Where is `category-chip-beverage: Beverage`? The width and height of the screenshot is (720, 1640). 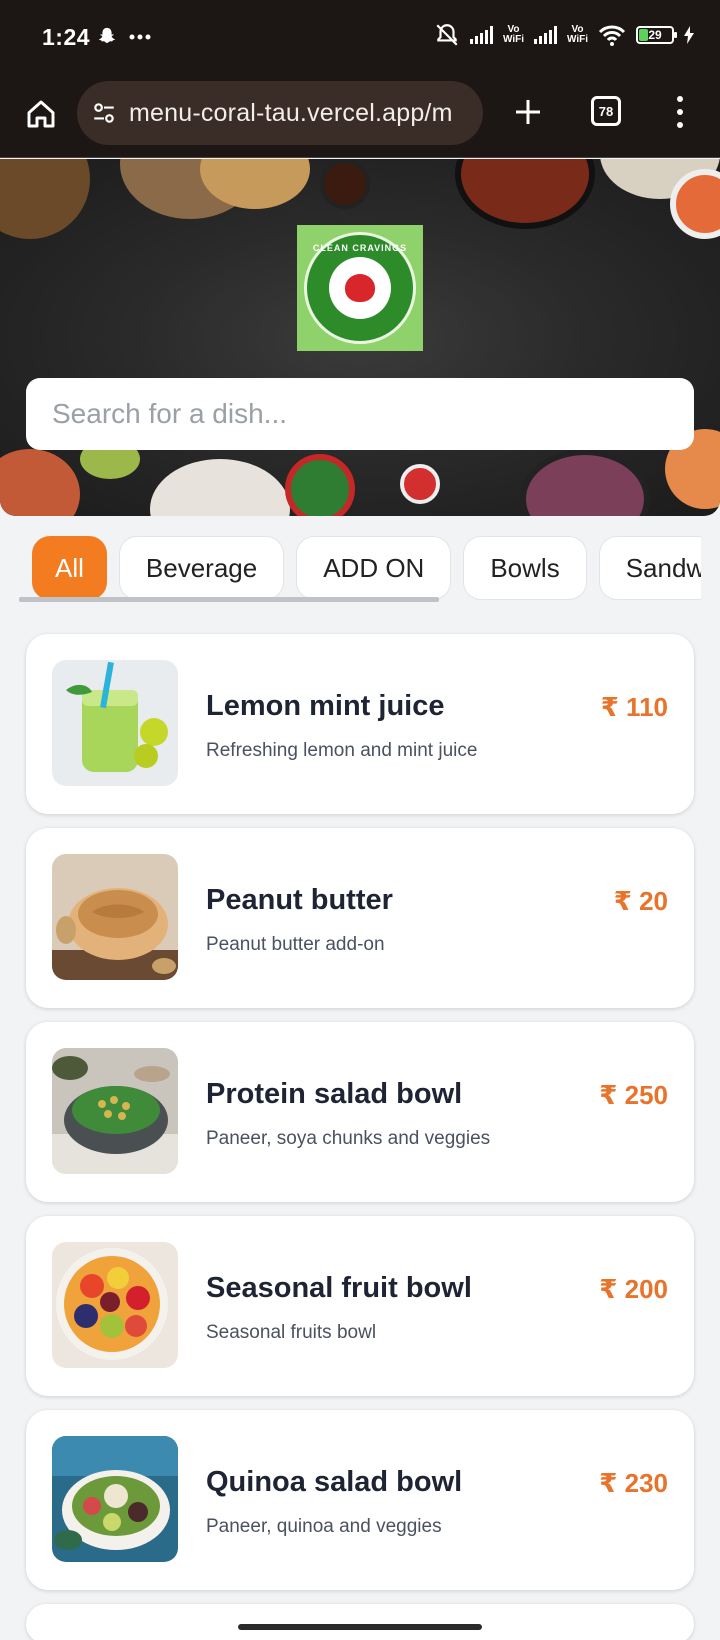 category-chip-beverage: Beverage is located at coordinates (201, 568).